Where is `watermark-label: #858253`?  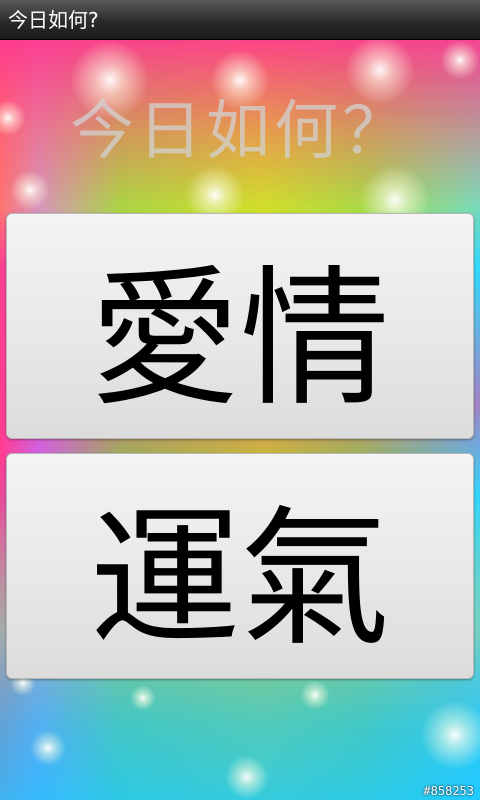 watermark-label: #858253 is located at coordinates (448, 791).